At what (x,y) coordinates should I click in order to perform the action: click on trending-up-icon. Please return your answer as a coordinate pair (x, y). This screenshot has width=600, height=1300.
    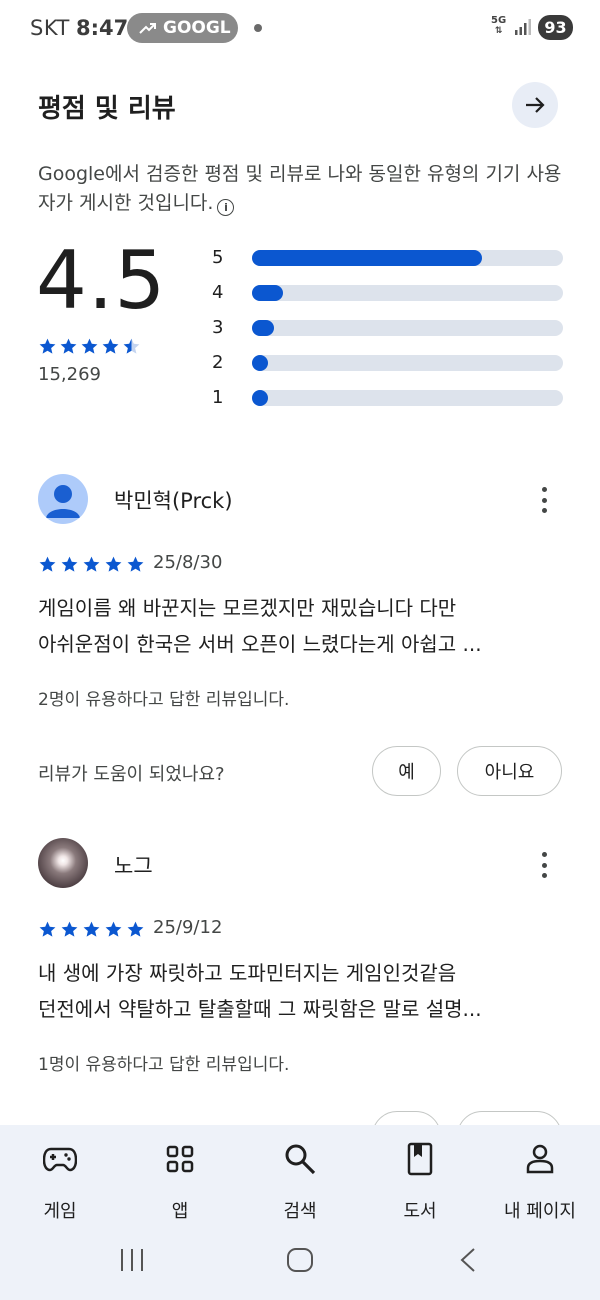
    Looking at the image, I should click on (147, 28).